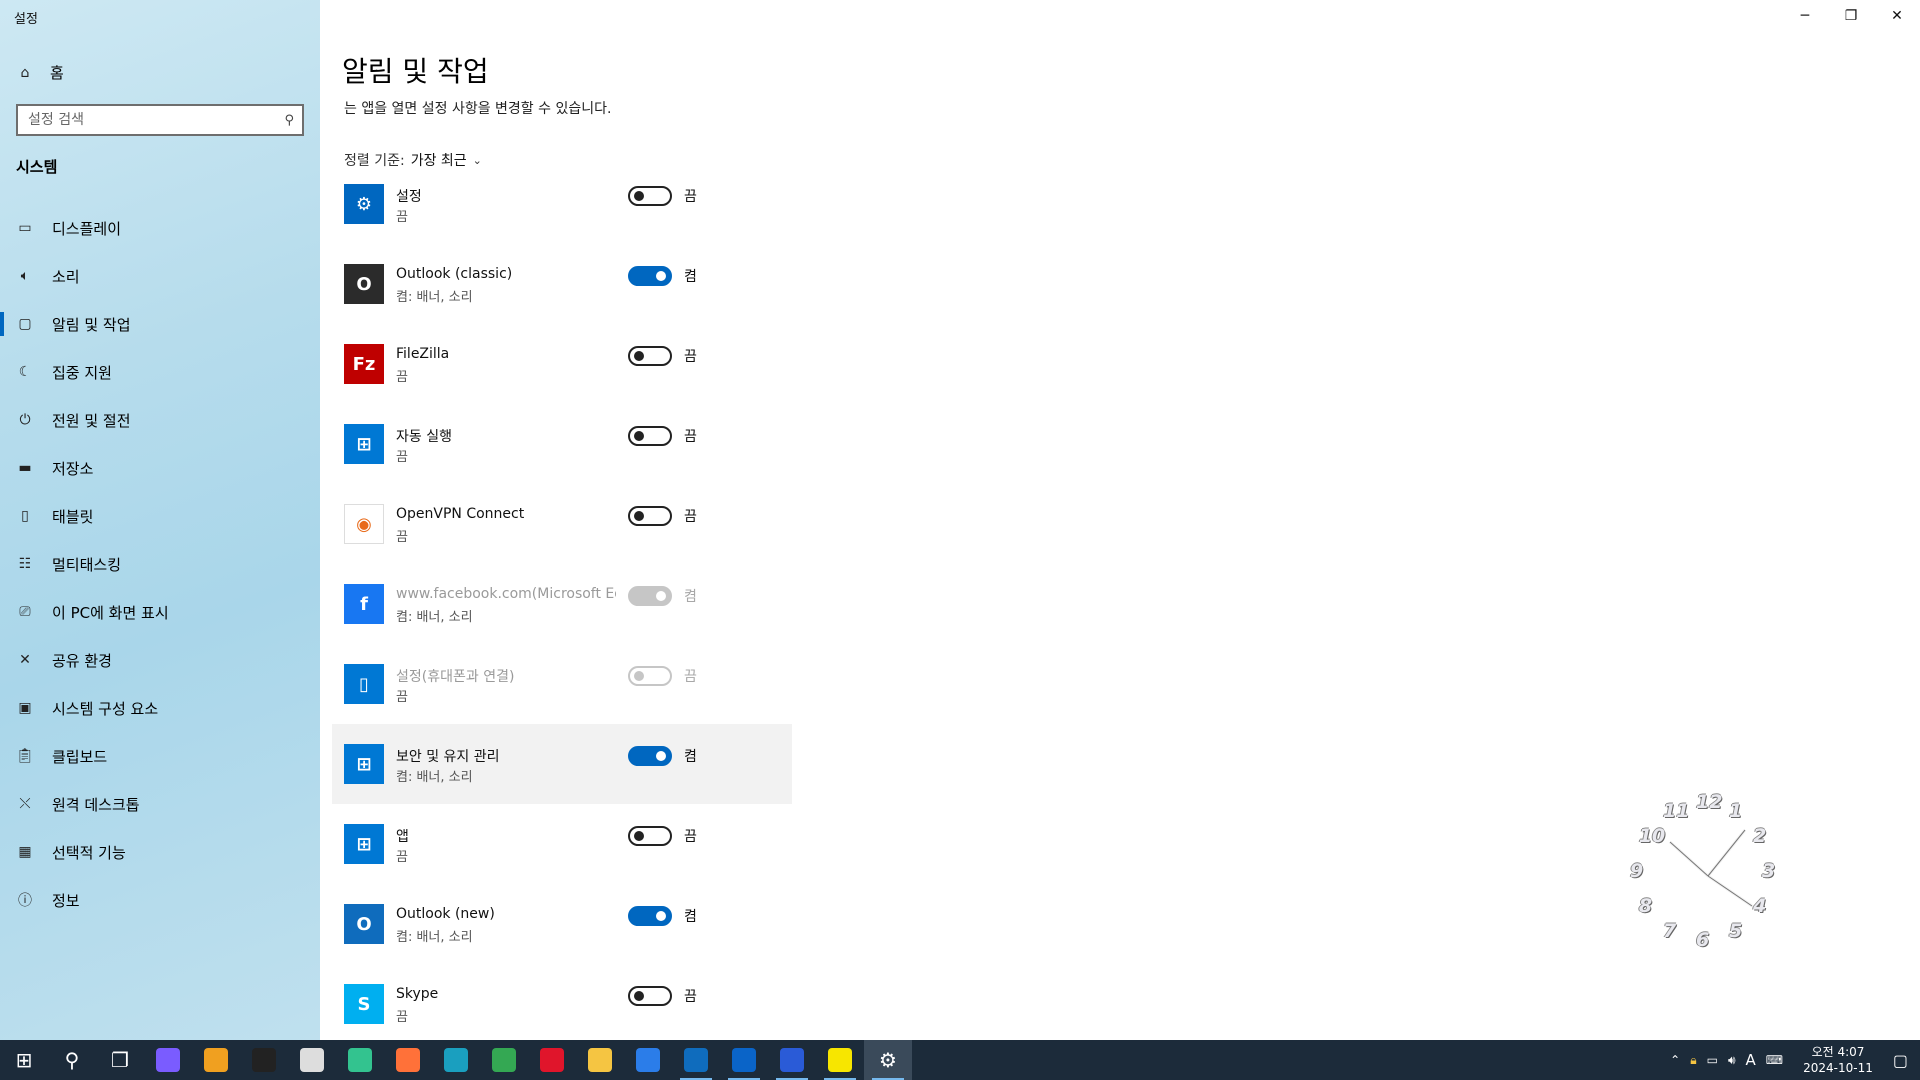 Image resolution: width=1920 pixels, height=1080 pixels. I want to click on settings-taskbar-icon: ⚙, so click(888, 1060).